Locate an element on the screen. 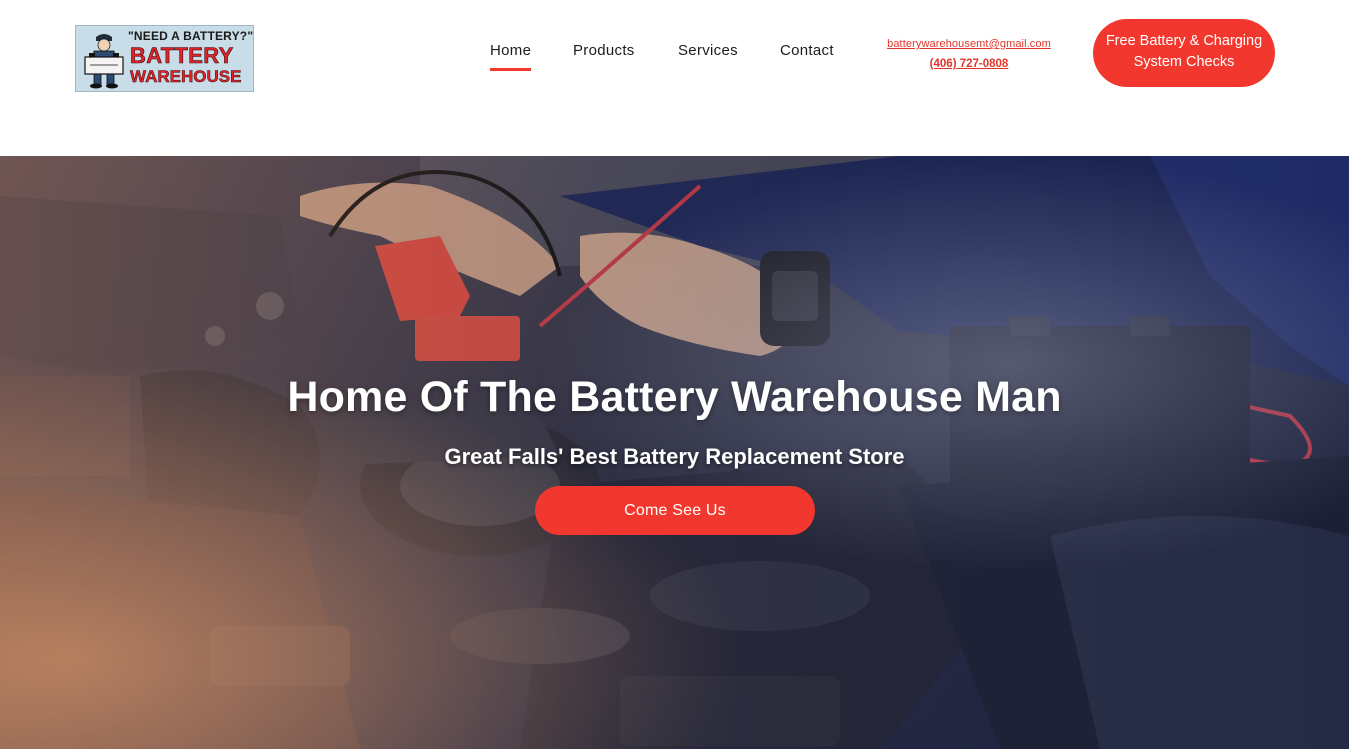 The image size is (1349, 749). logo-tagline: "NEED A BATTERY?" is located at coordinates (191, 36).